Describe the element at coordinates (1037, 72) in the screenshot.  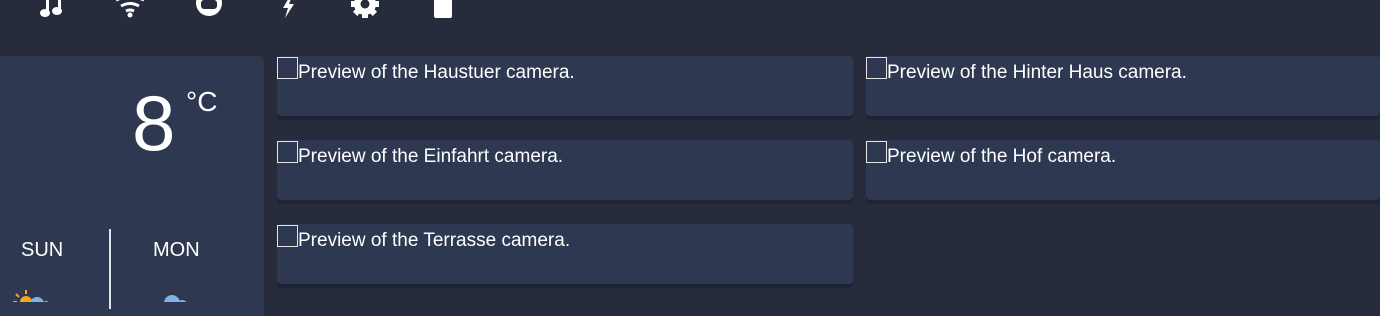
I see `camera-preview-caption: Preview of the Hinter Haus camera.` at that location.